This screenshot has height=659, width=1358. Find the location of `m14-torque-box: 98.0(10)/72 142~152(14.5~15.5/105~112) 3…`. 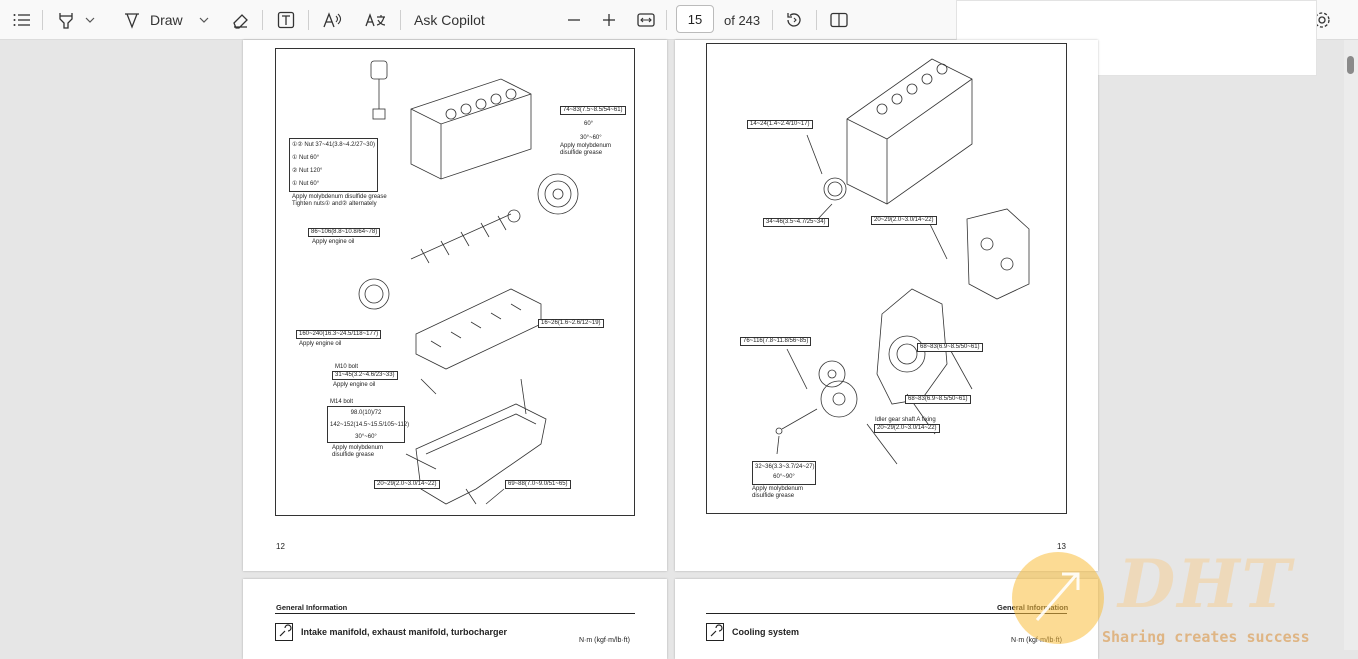

m14-torque-box: 98.0(10)/72 142~152(14.5~15.5/105~112) 3… is located at coordinates (368, 424).